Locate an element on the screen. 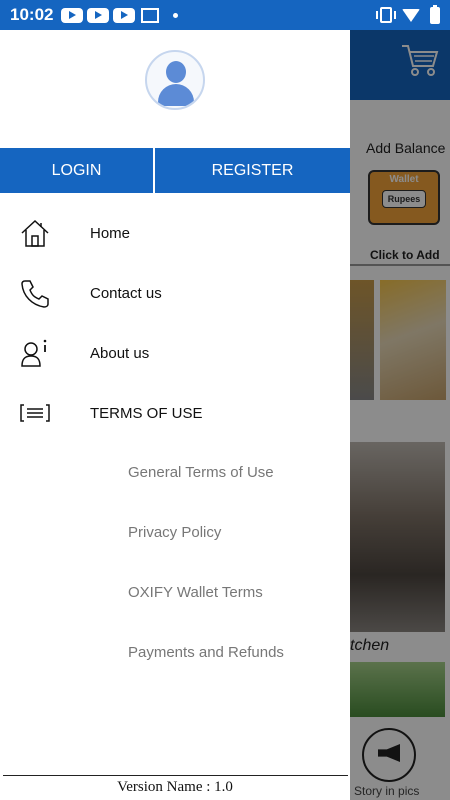  version-label: Version Name : 1.0 is located at coordinates (175, 787).